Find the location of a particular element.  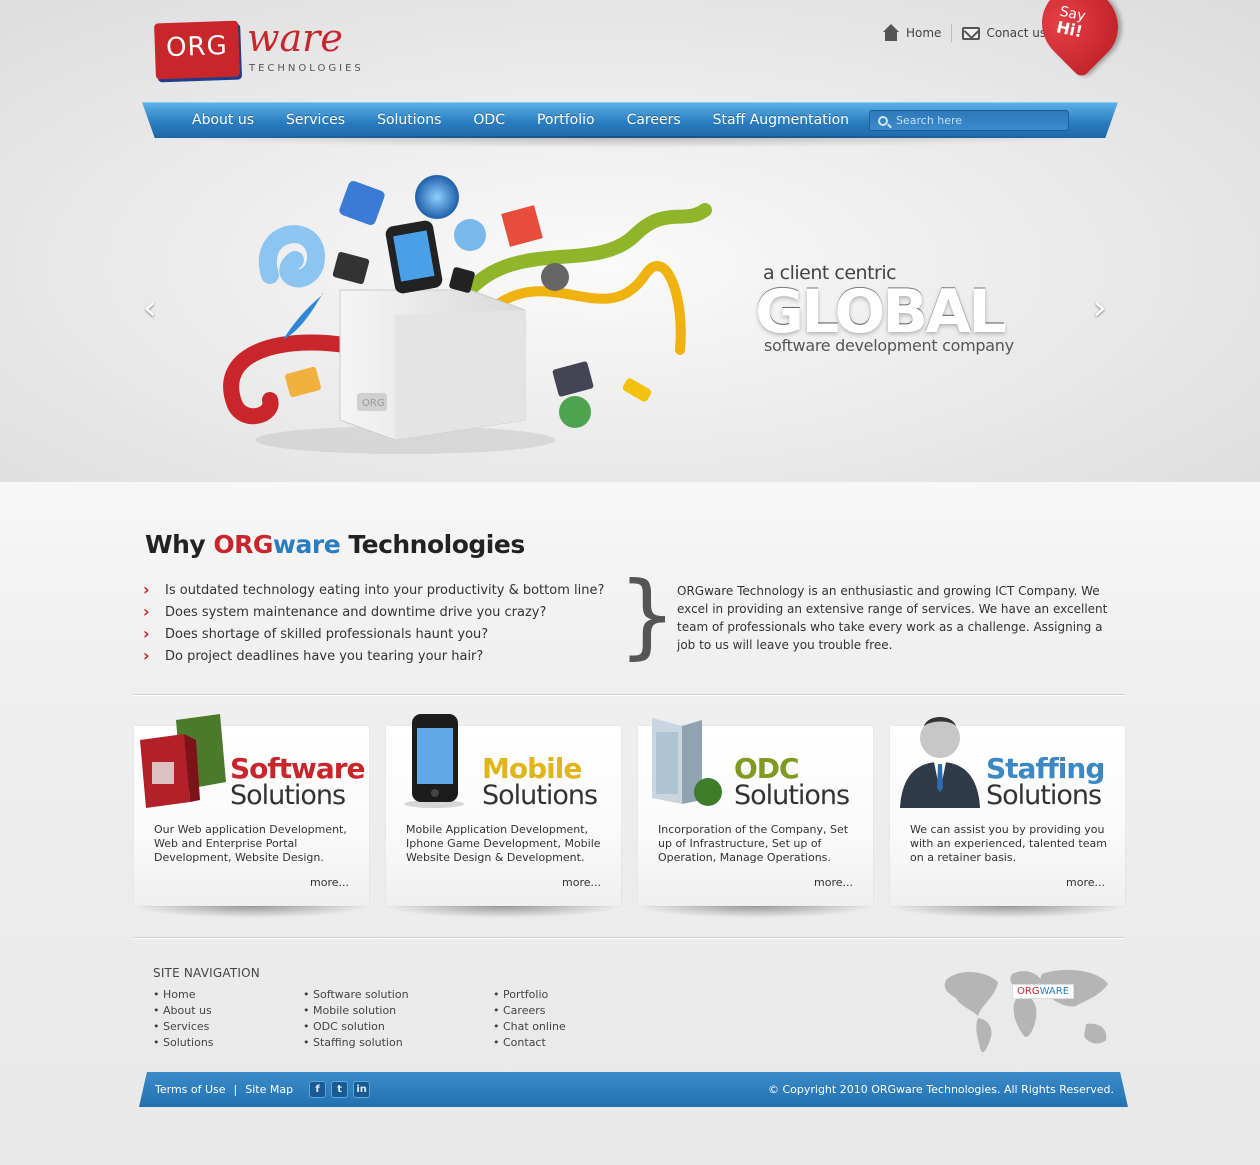

site-logo: ORG ware TECHNOLOGIES is located at coordinates (259, 49).